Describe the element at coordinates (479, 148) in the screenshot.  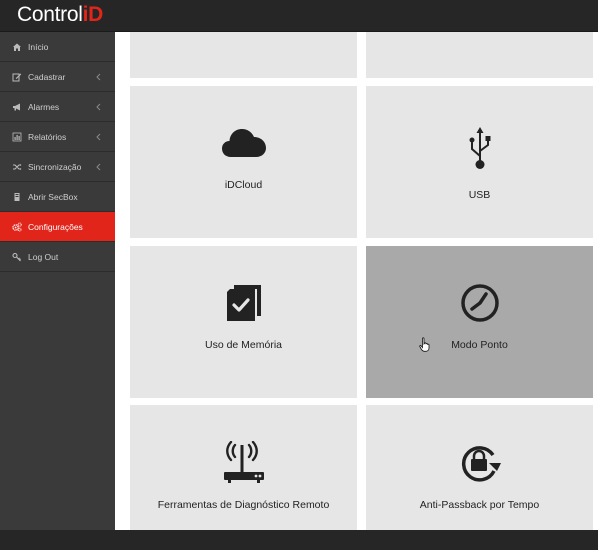
I see `usb-icon` at that location.